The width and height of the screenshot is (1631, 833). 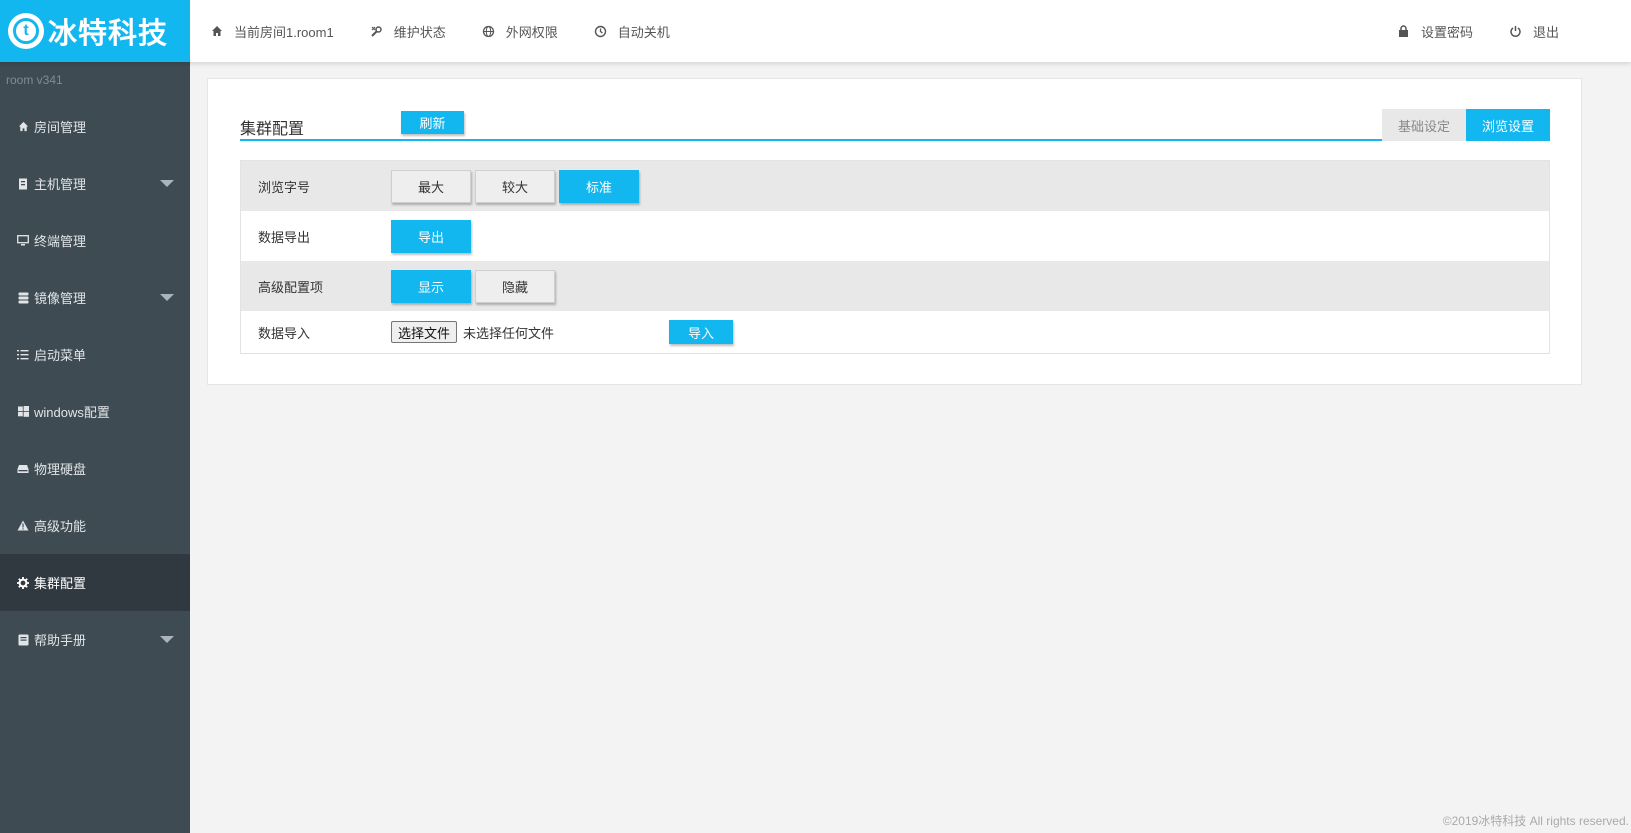 I want to click on sidebar-item-rooms: 房间管理, so click(x=95, y=126).